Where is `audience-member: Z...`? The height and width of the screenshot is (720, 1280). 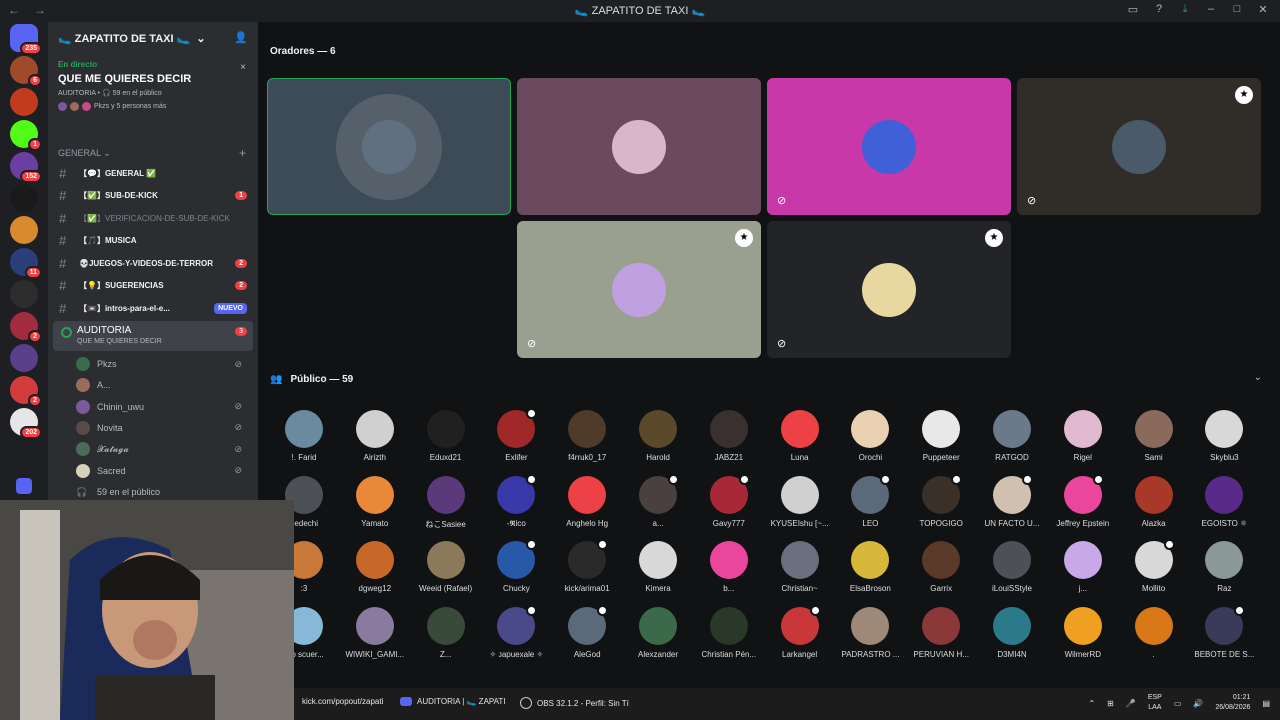 audience-member: Z... is located at coordinates (446, 632).